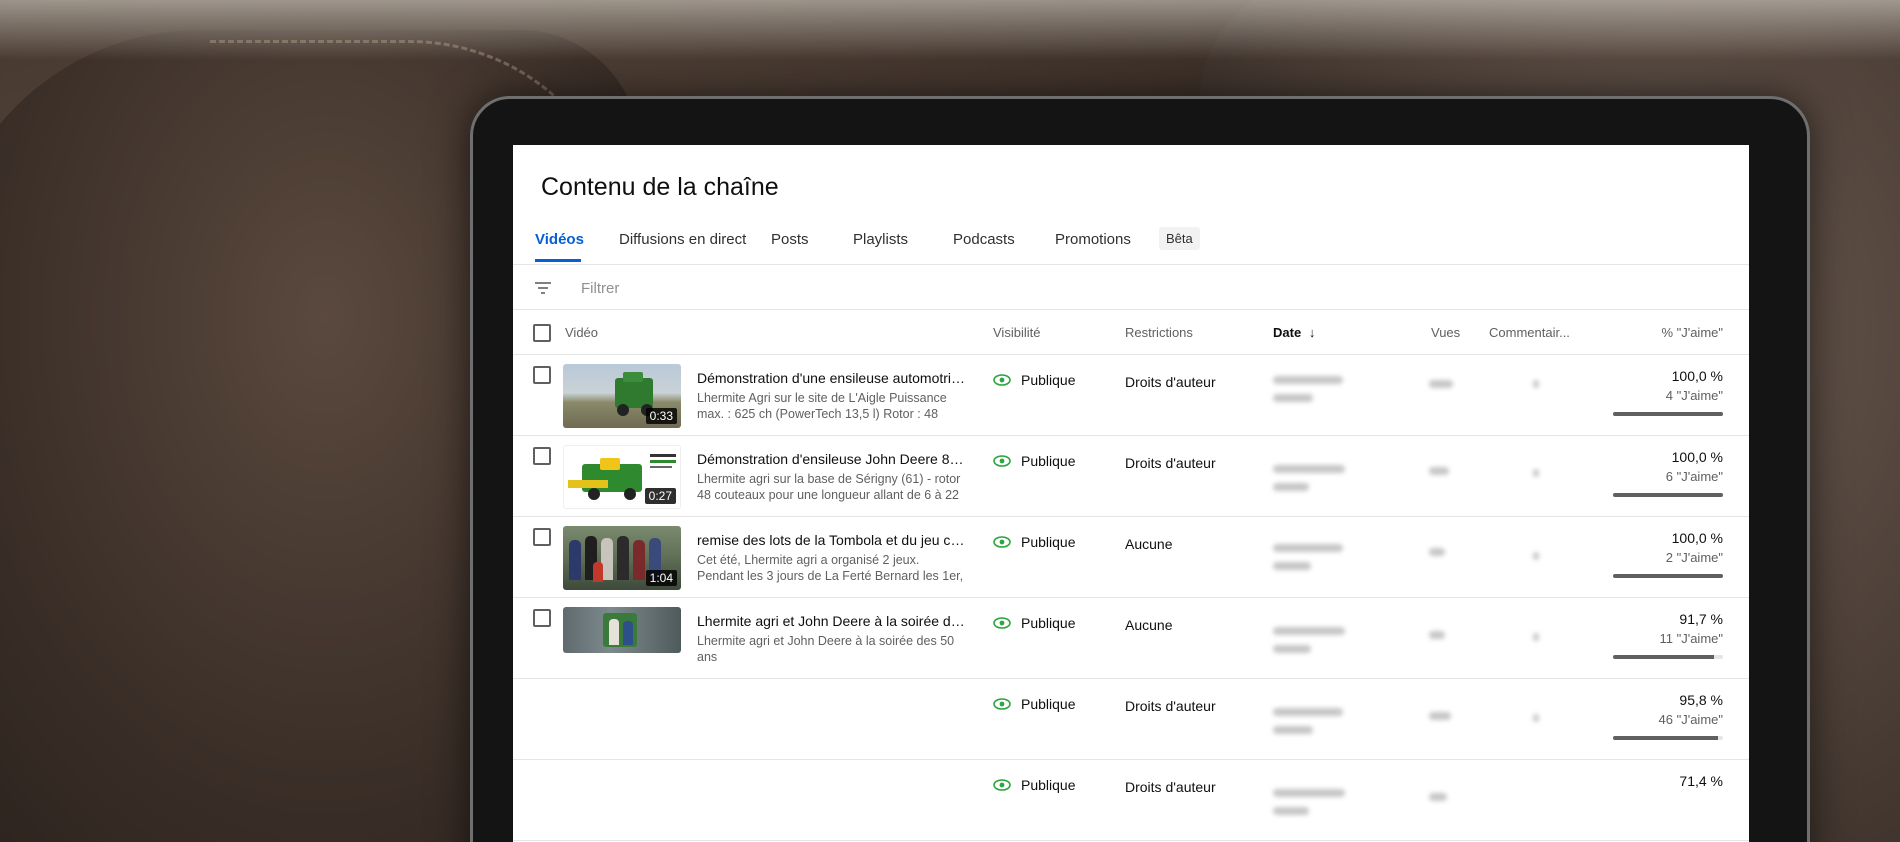 The height and width of the screenshot is (842, 1900). Describe the element at coordinates (880, 239) in the screenshot. I see `tab-playlists: Playlists` at that location.